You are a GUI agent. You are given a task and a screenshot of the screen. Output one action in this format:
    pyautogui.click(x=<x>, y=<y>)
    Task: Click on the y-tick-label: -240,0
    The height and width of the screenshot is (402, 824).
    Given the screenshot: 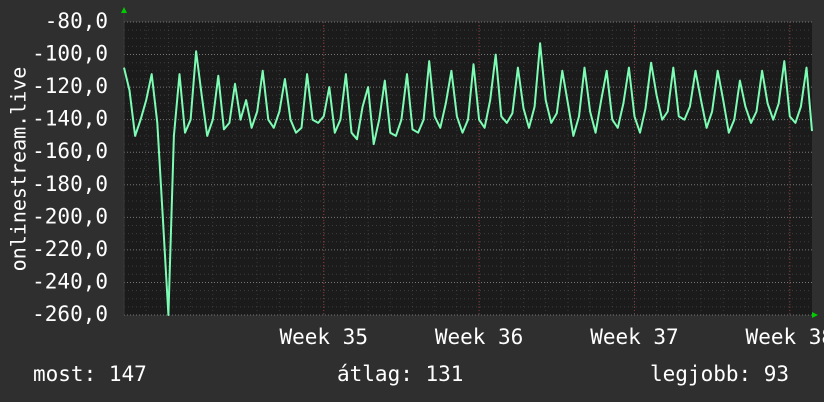 What is the action you would take?
    pyautogui.click(x=70, y=281)
    